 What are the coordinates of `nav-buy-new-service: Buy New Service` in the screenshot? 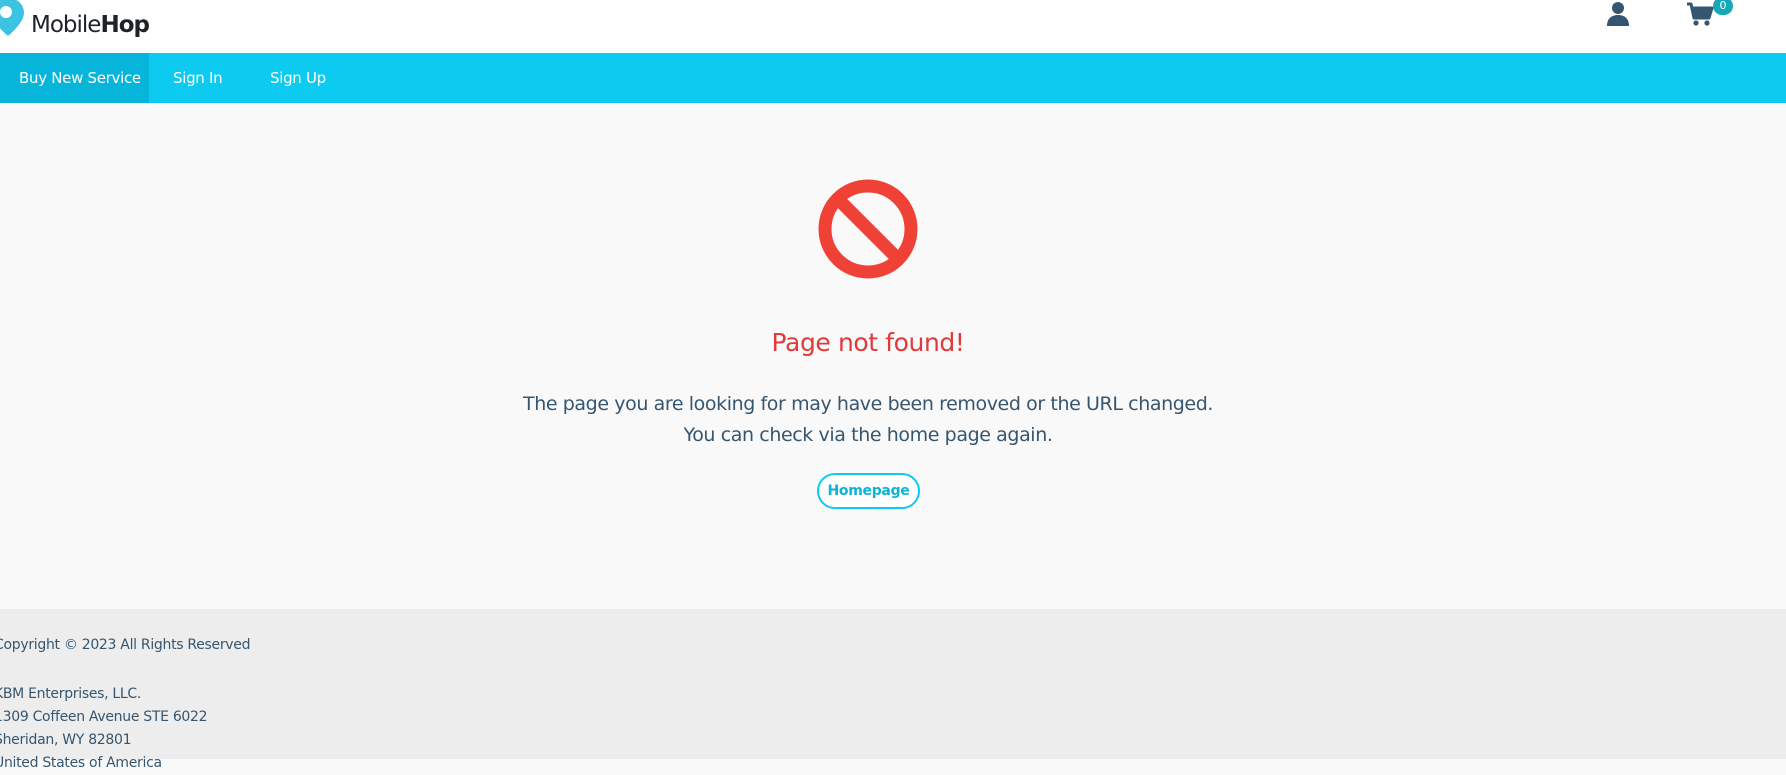 It's located at (74, 78).